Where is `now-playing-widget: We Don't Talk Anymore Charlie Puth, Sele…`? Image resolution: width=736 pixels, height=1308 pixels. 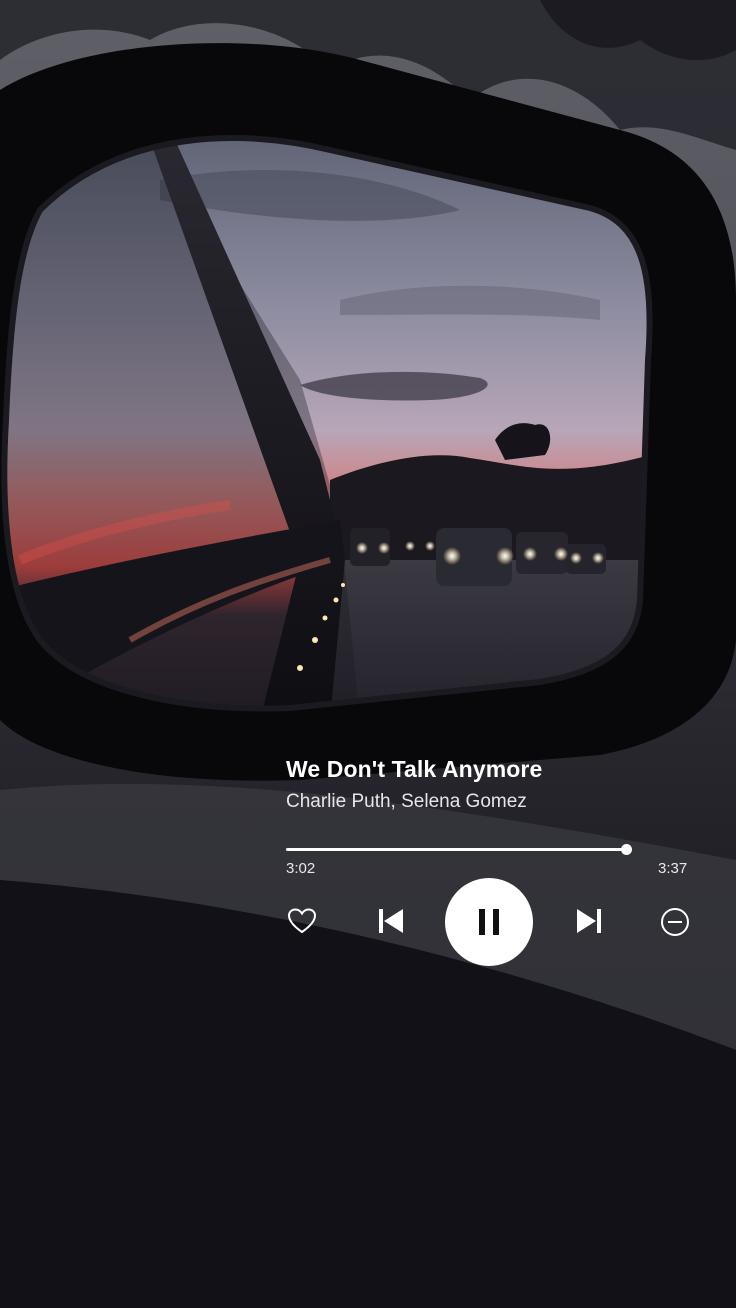
now-playing-widget: We Don't Talk Anymore Charlie Puth, Sele… is located at coordinates (496, 866).